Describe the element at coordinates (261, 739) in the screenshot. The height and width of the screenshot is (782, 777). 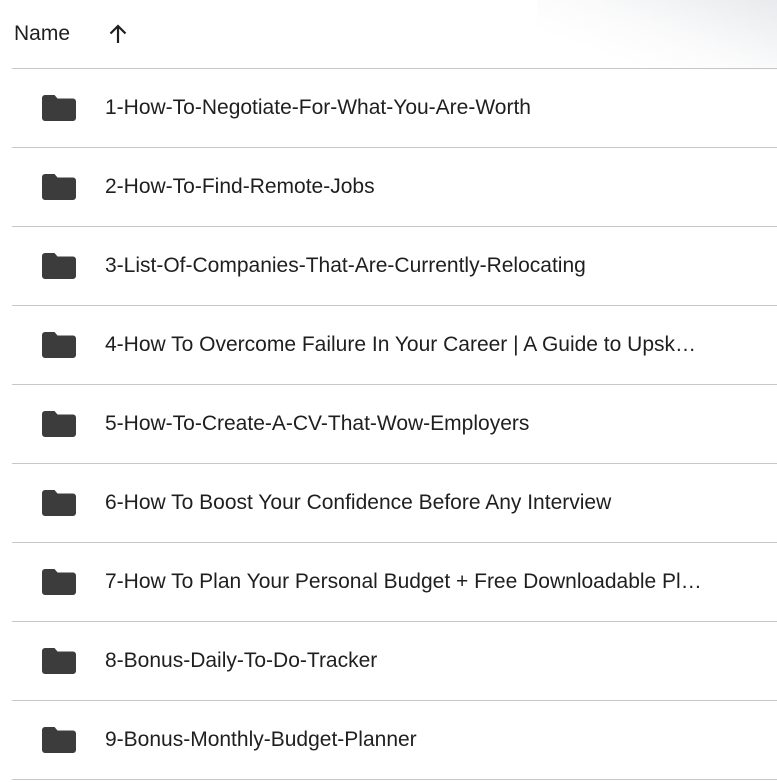
I see `folder-name: 9-Bonus-Monthly-Budget-Planner` at that location.